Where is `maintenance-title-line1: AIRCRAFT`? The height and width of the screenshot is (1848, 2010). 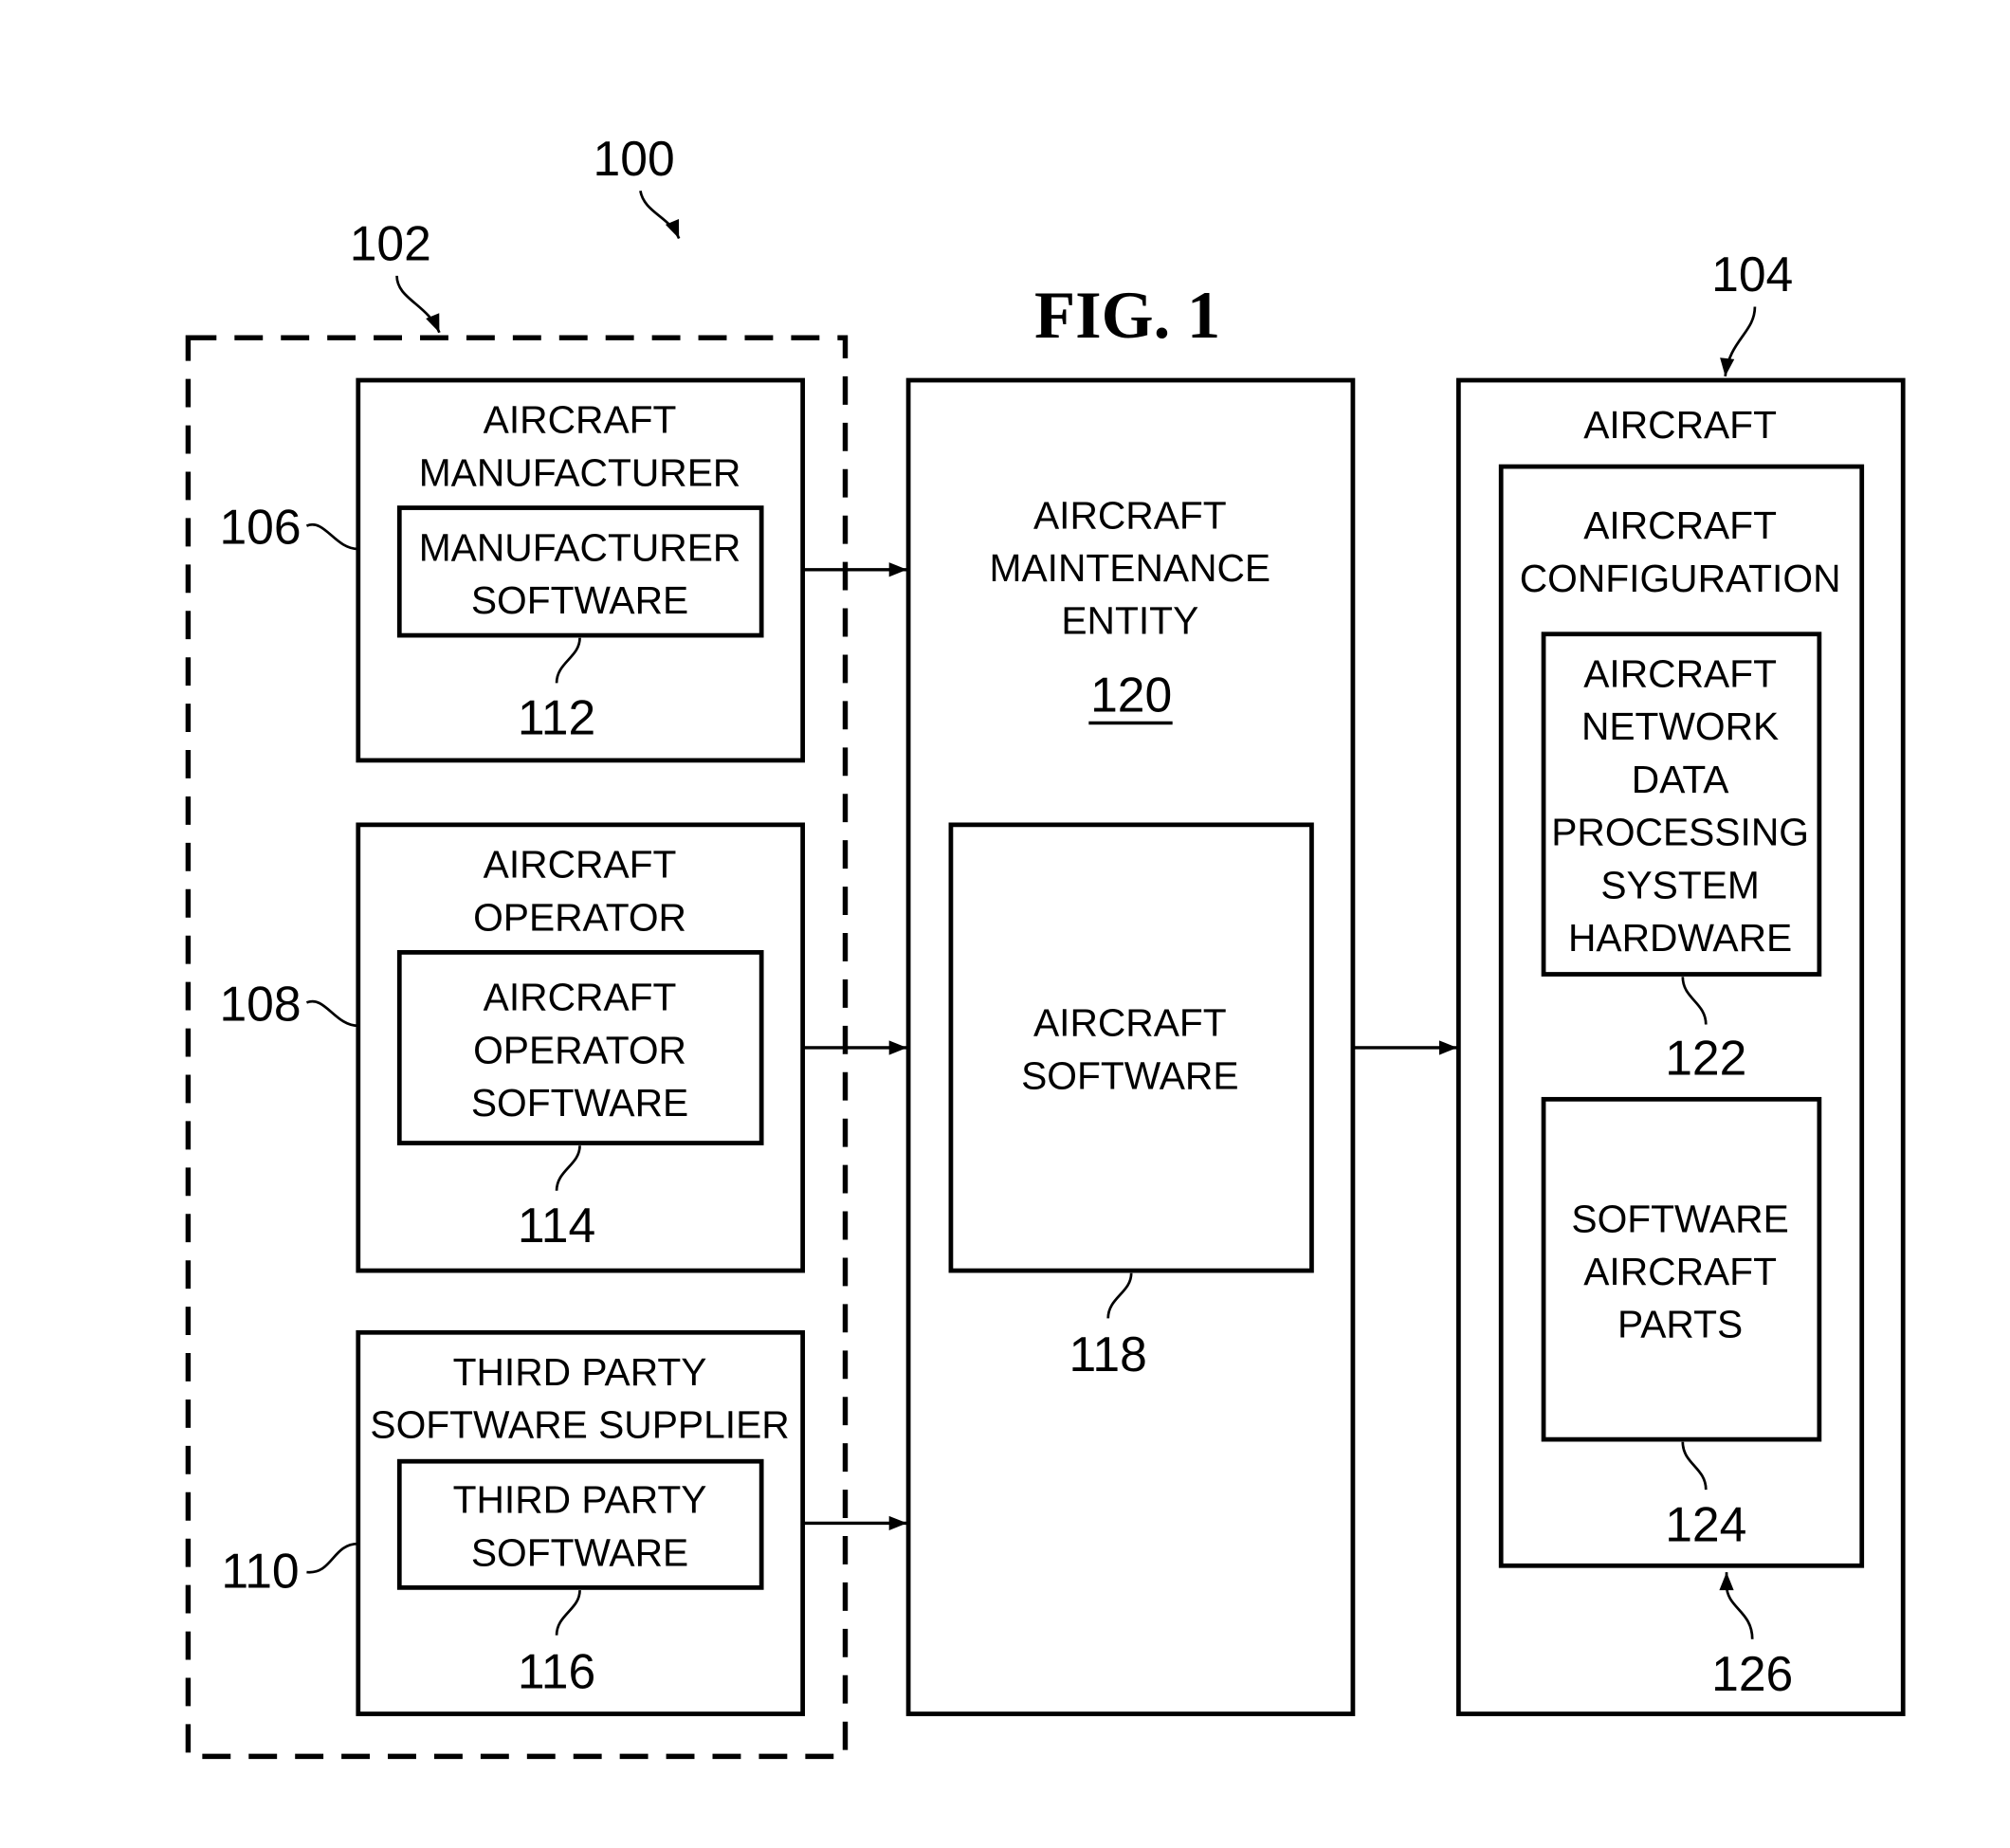 maintenance-title-line1: AIRCRAFT is located at coordinates (1130, 515).